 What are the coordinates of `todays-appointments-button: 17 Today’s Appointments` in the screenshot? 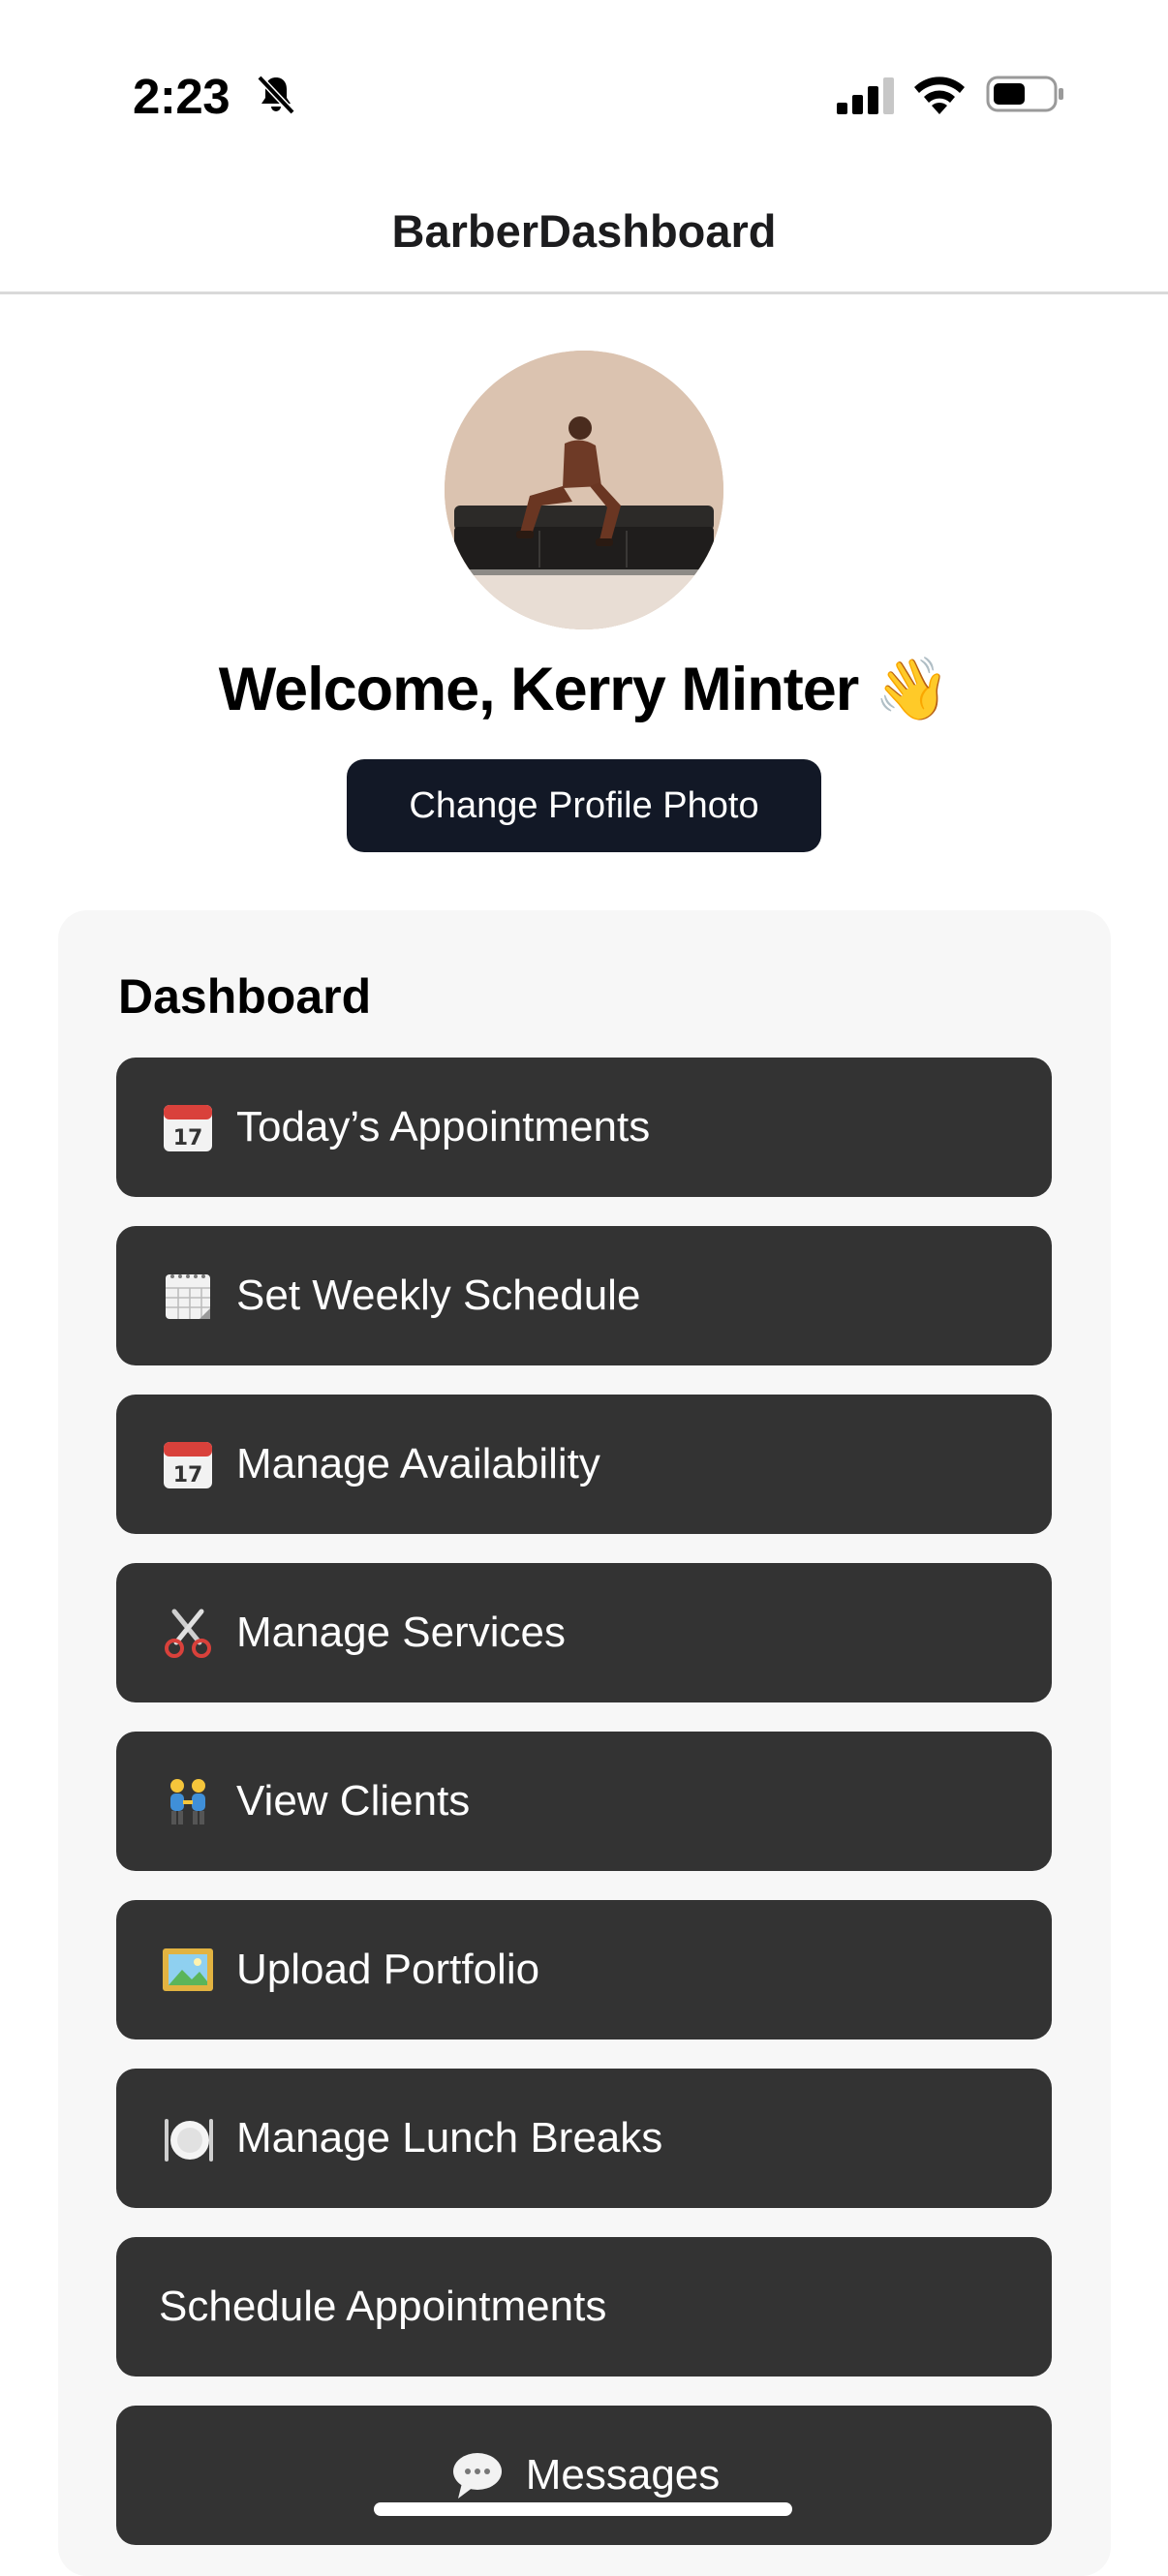 It's located at (584, 1127).